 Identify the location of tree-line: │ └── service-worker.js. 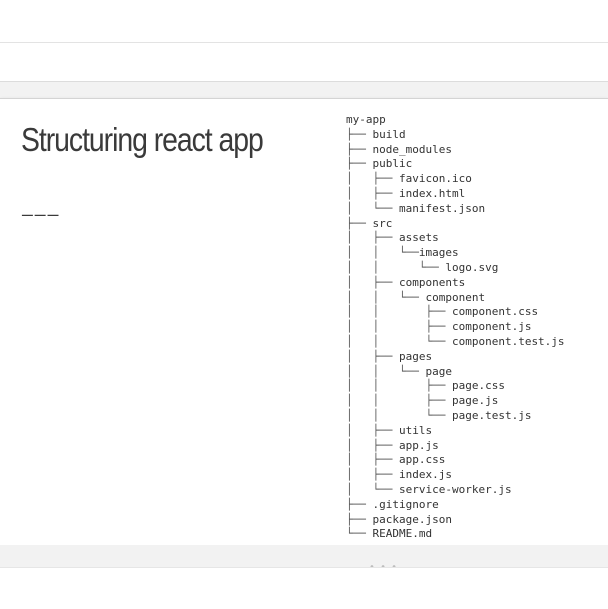
(455, 490).